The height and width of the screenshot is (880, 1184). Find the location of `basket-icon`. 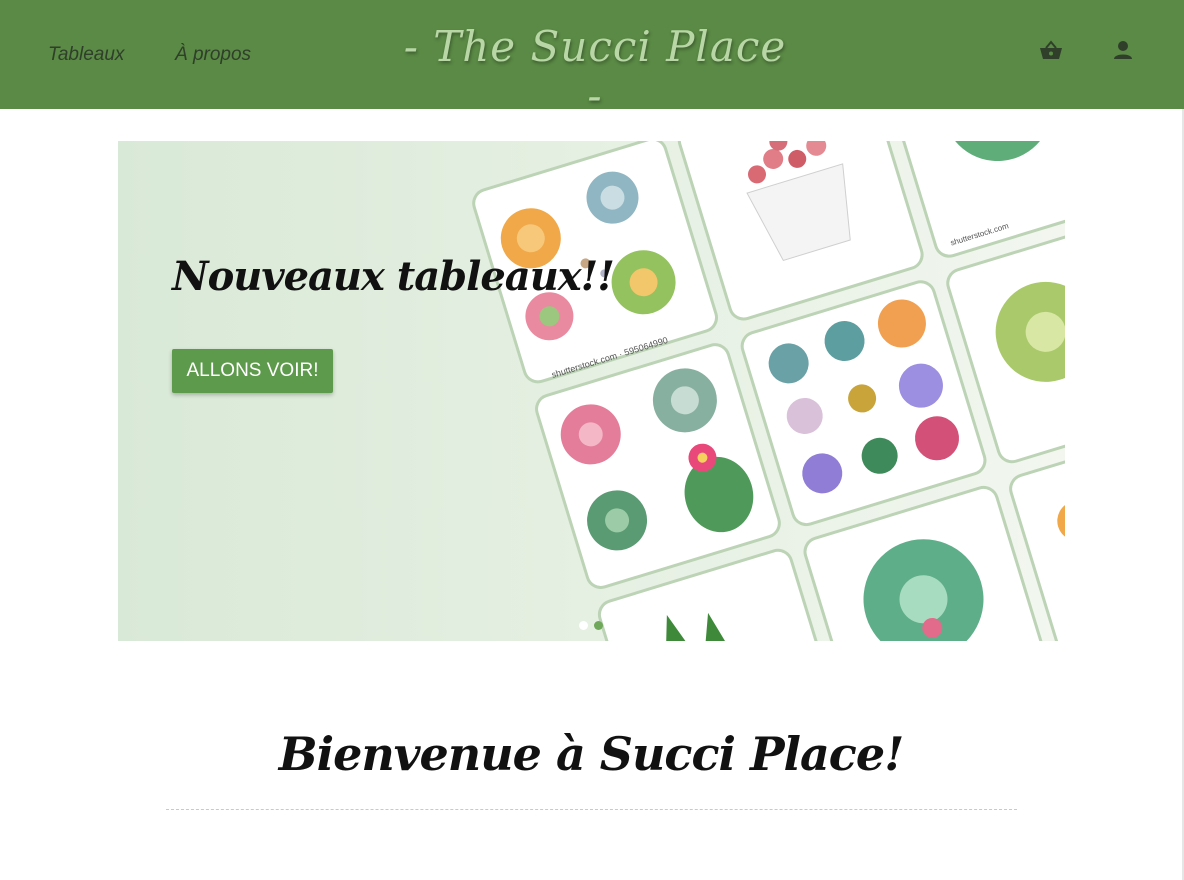

basket-icon is located at coordinates (1051, 51).